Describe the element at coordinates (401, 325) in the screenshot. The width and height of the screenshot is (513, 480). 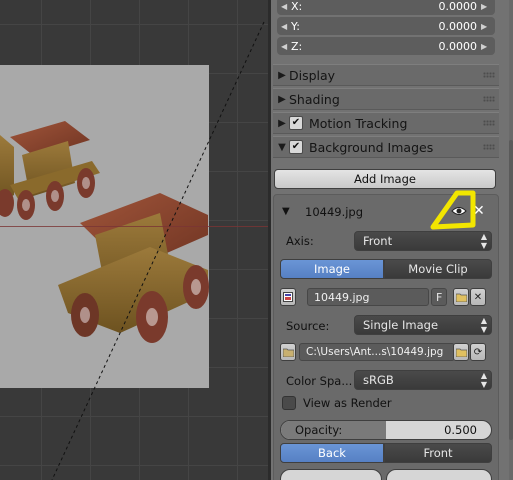
I see `source-value: Single Image` at that location.